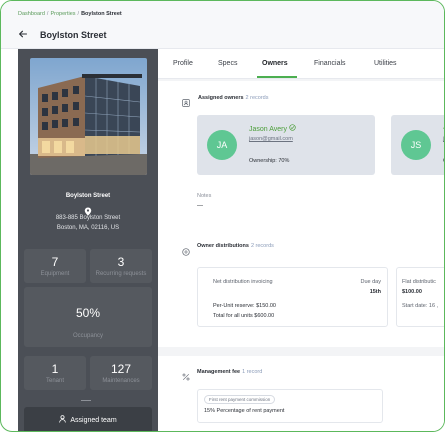 This screenshot has height=432, width=445. I want to click on notes-value: —, so click(200, 206).